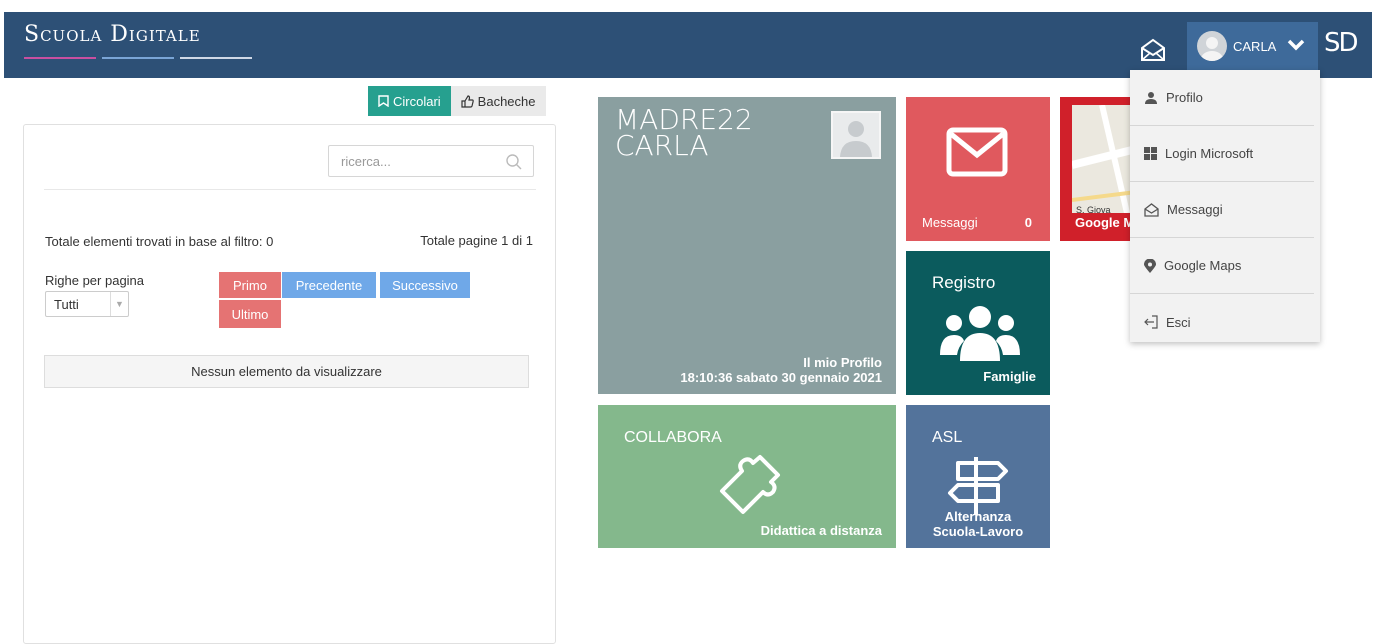  I want to click on registro-tile: Registro Famiglie, so click(978, 323).